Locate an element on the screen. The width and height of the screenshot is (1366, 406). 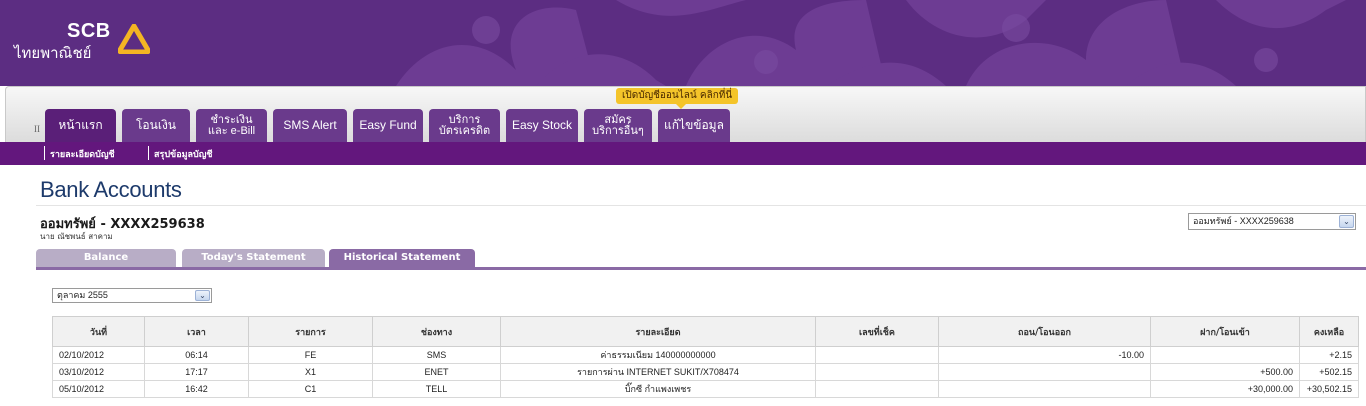
tab-edit-profile: แก้ไขข้อมูล is located at coordinates (694, 125).